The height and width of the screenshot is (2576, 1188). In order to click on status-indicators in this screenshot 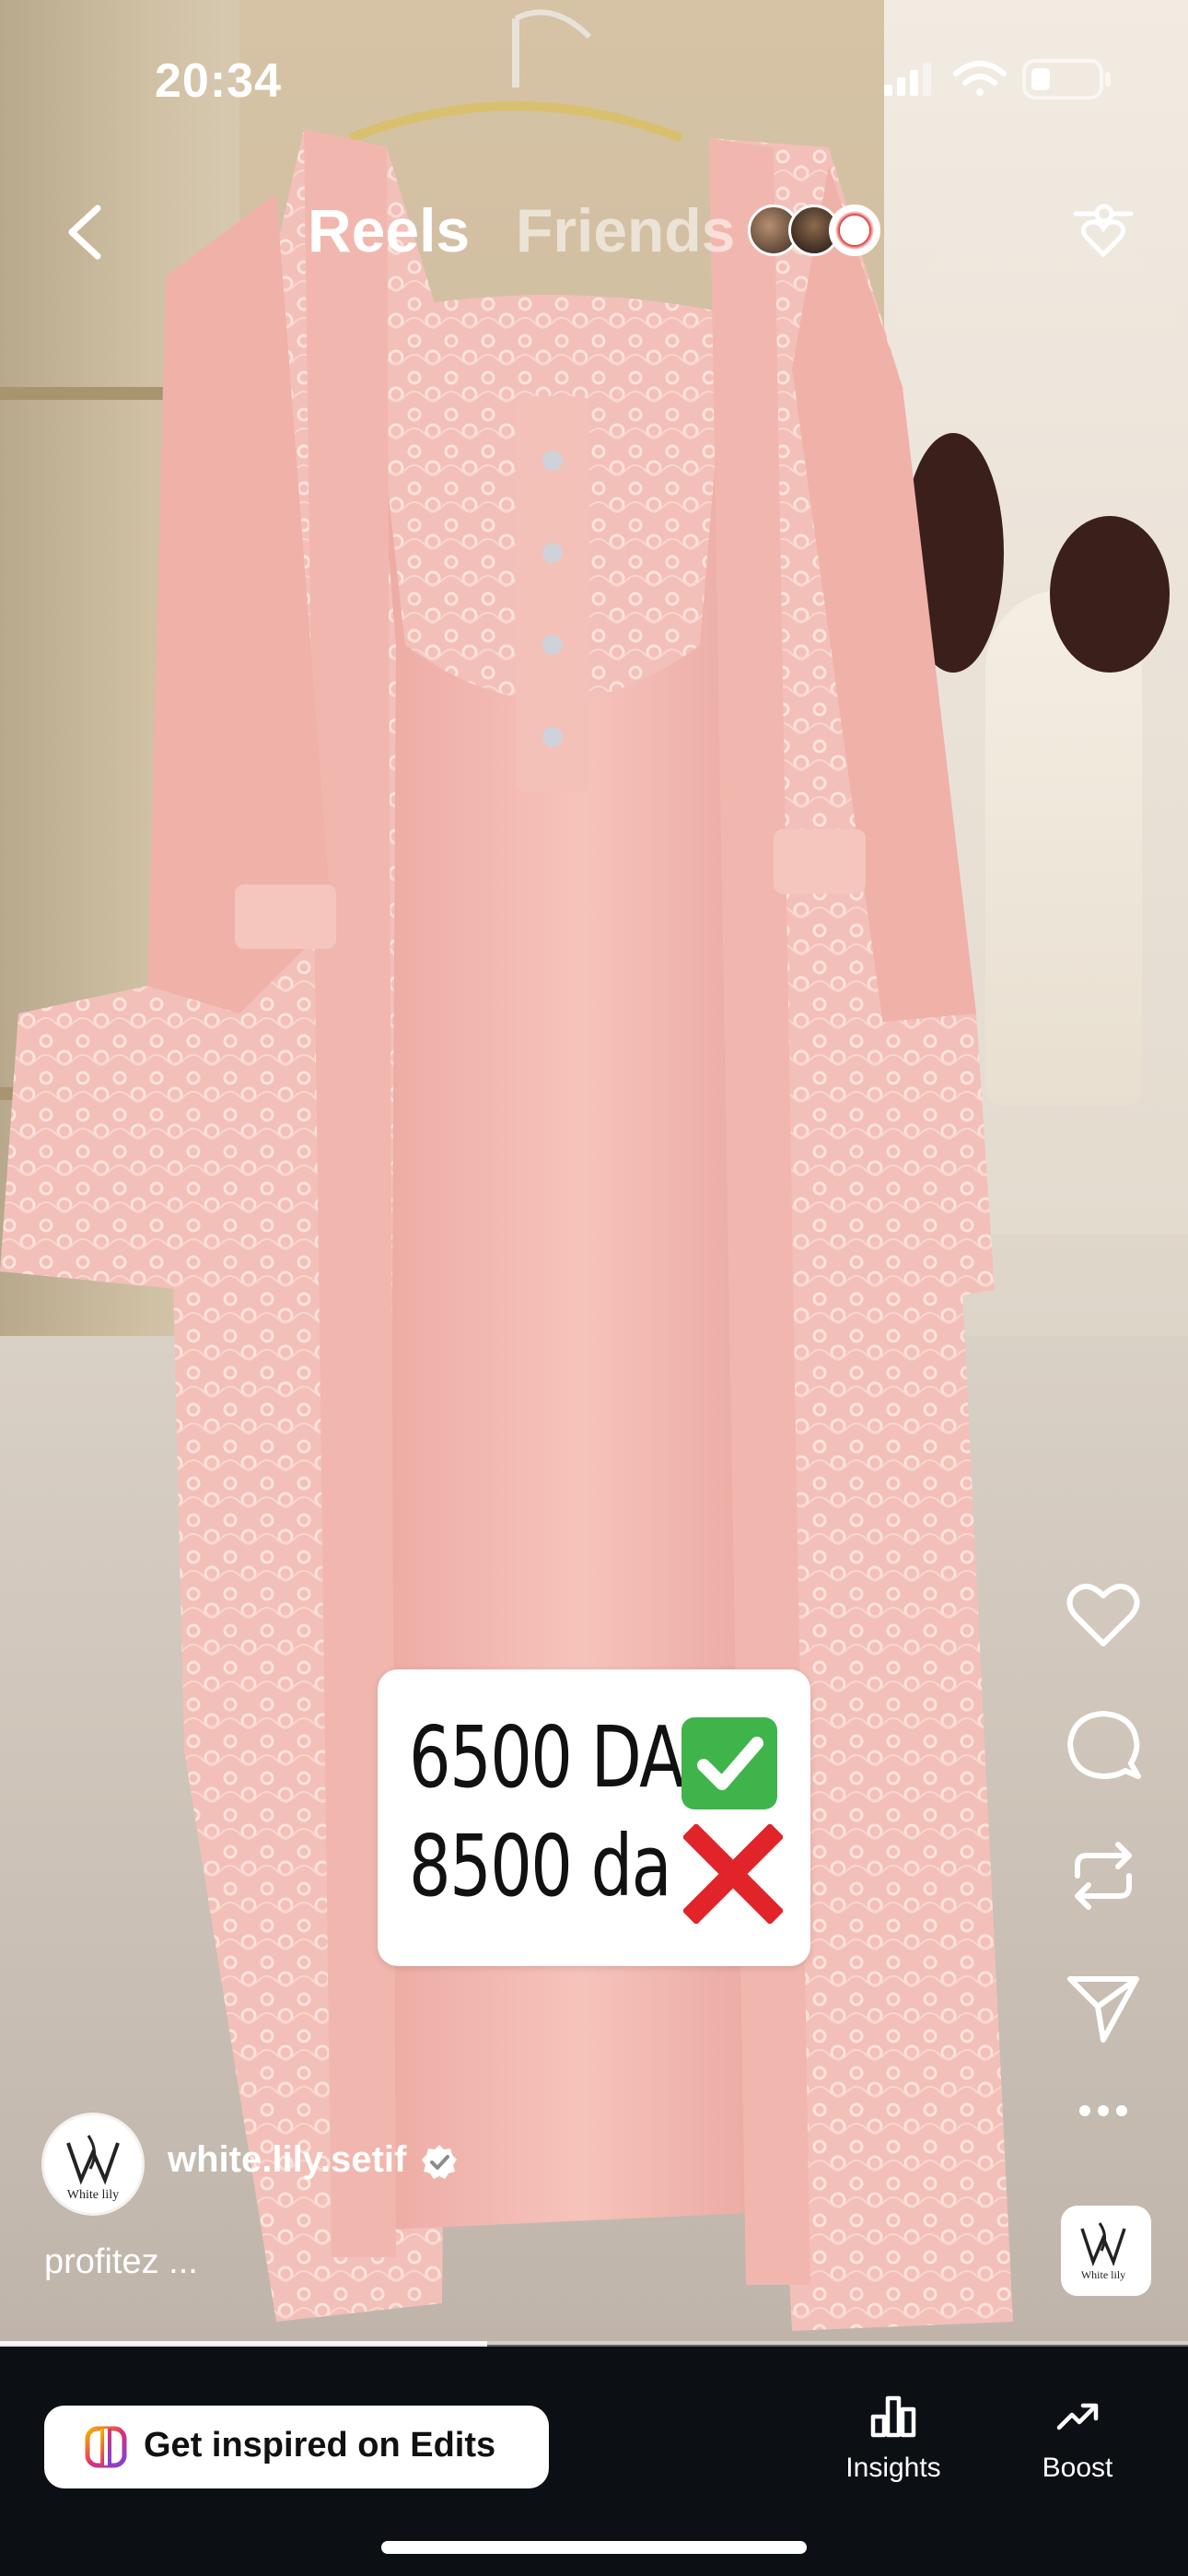, I will do `click(998, 79)`.